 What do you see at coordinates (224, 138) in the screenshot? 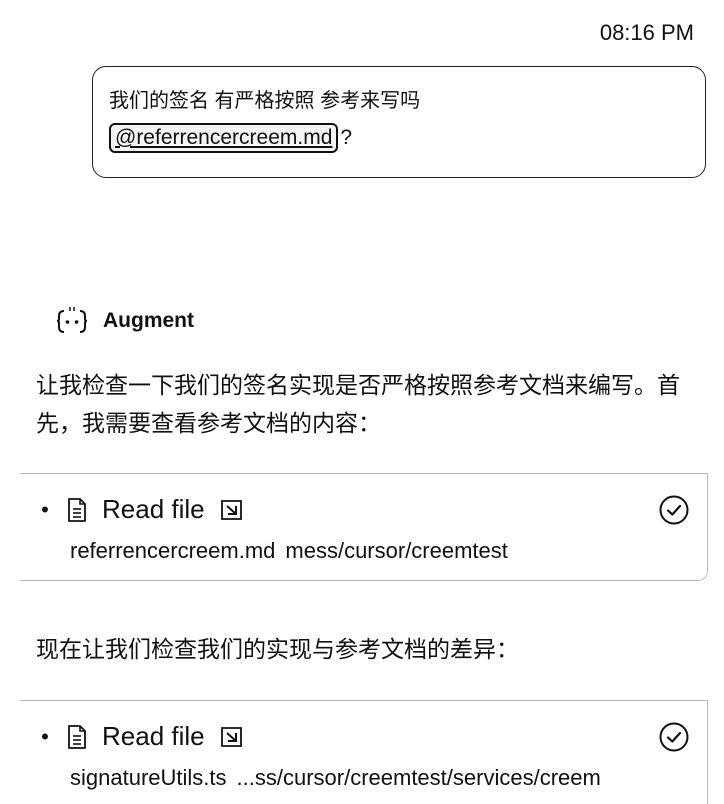
I see `file-mention-chip: @referrencercreem.md` at bounding box center [224, 138].